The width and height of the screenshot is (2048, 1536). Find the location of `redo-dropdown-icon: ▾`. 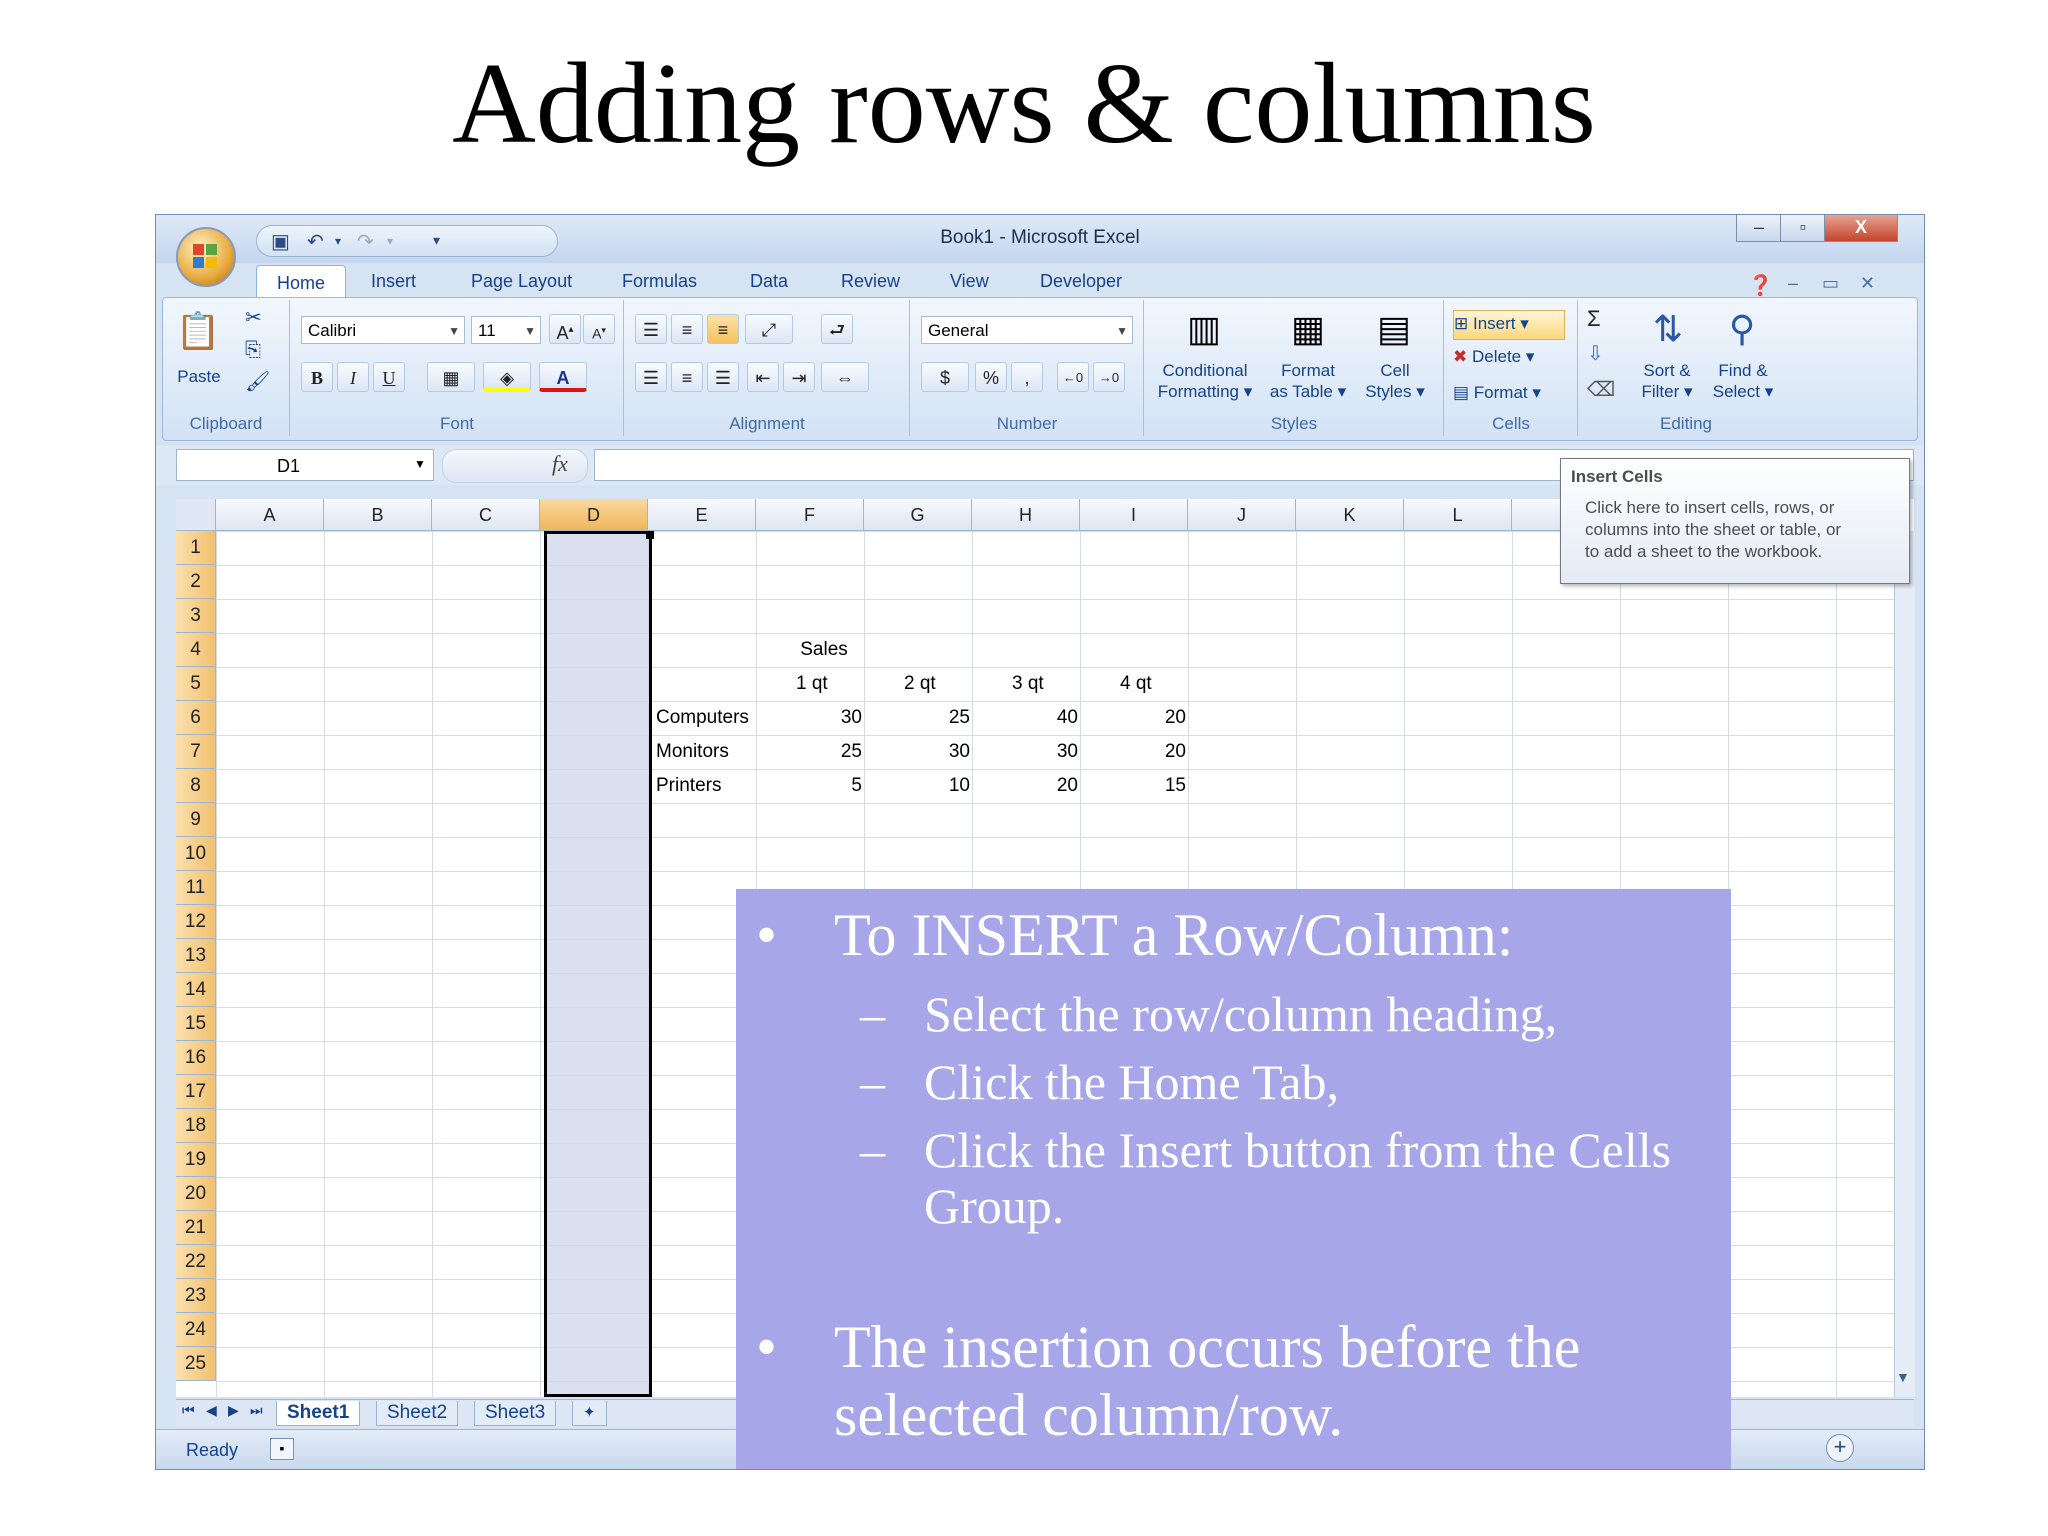

redo-dropdown-icon: ▾ is located at coordinates (390, 241).